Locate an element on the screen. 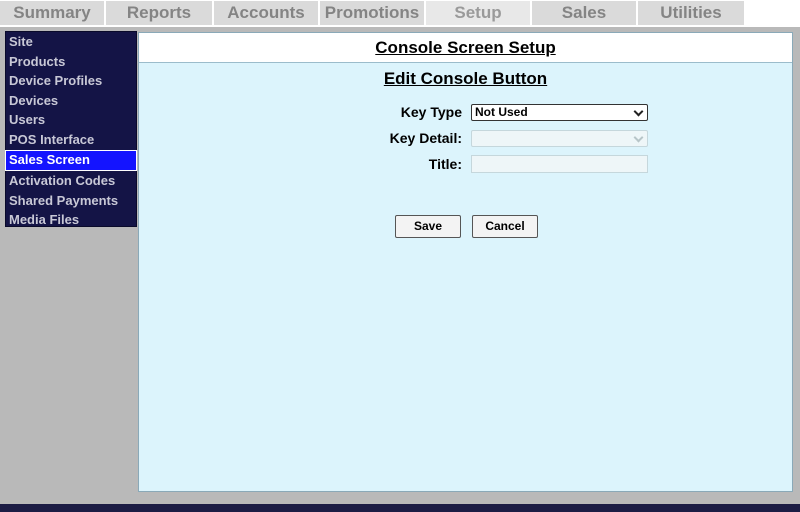 The width and height of the screenshot is (800, 512). sidebar-item-site: Site is located at coordinates (71, 42).